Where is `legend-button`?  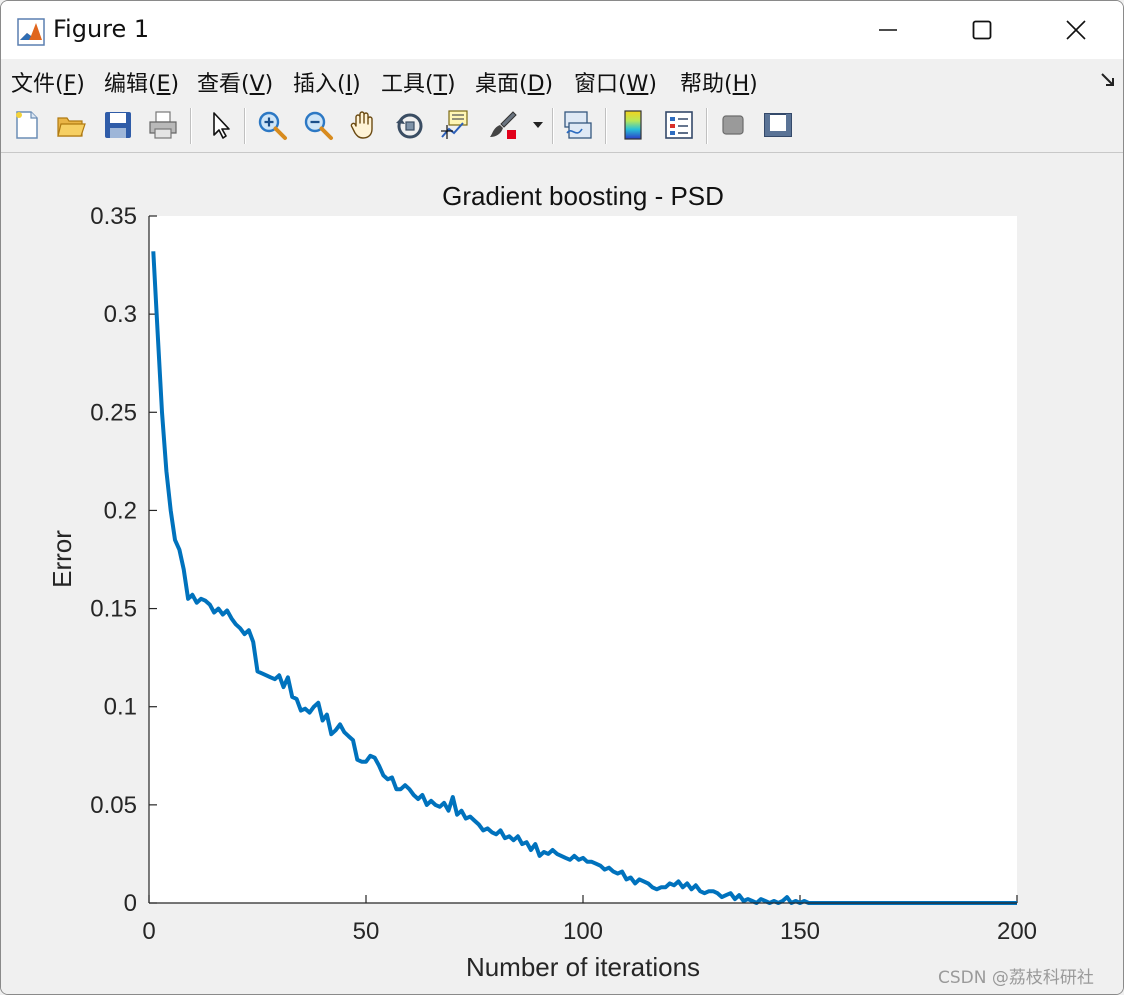
legend-button is located at coordinates (679, 125).